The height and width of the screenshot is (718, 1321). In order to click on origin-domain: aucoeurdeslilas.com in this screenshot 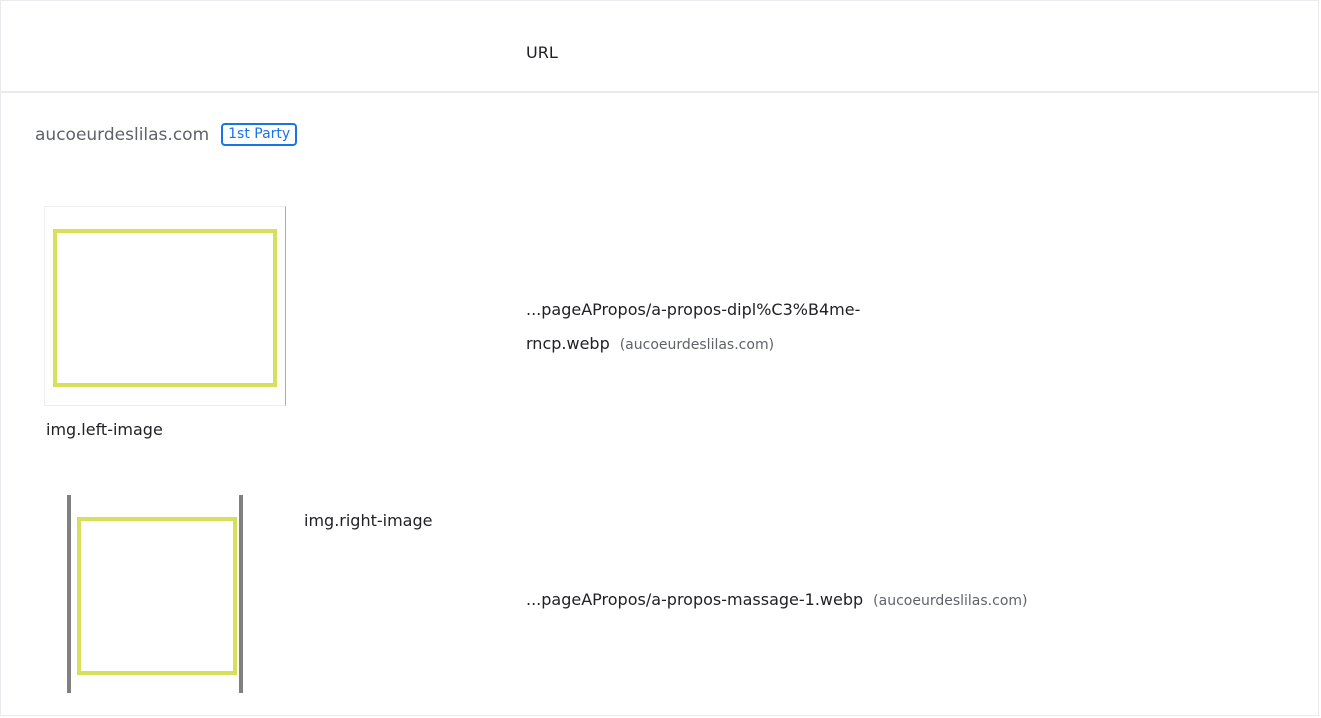, I will do `click(122, 135)`.